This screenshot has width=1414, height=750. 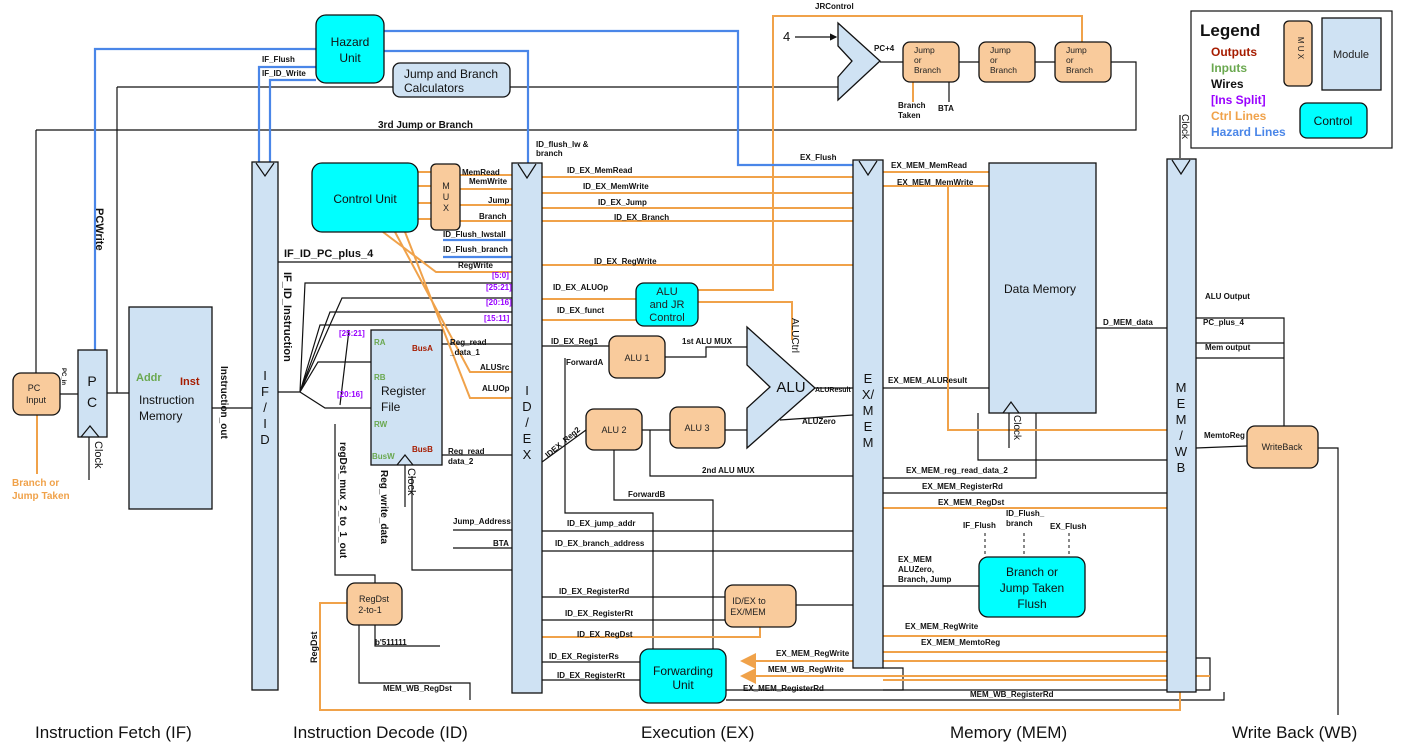 What do you see at coordinates (527, 454) in the screenshot?
I see `pipeline-register-letter: X` at bounding box center [527, 454].